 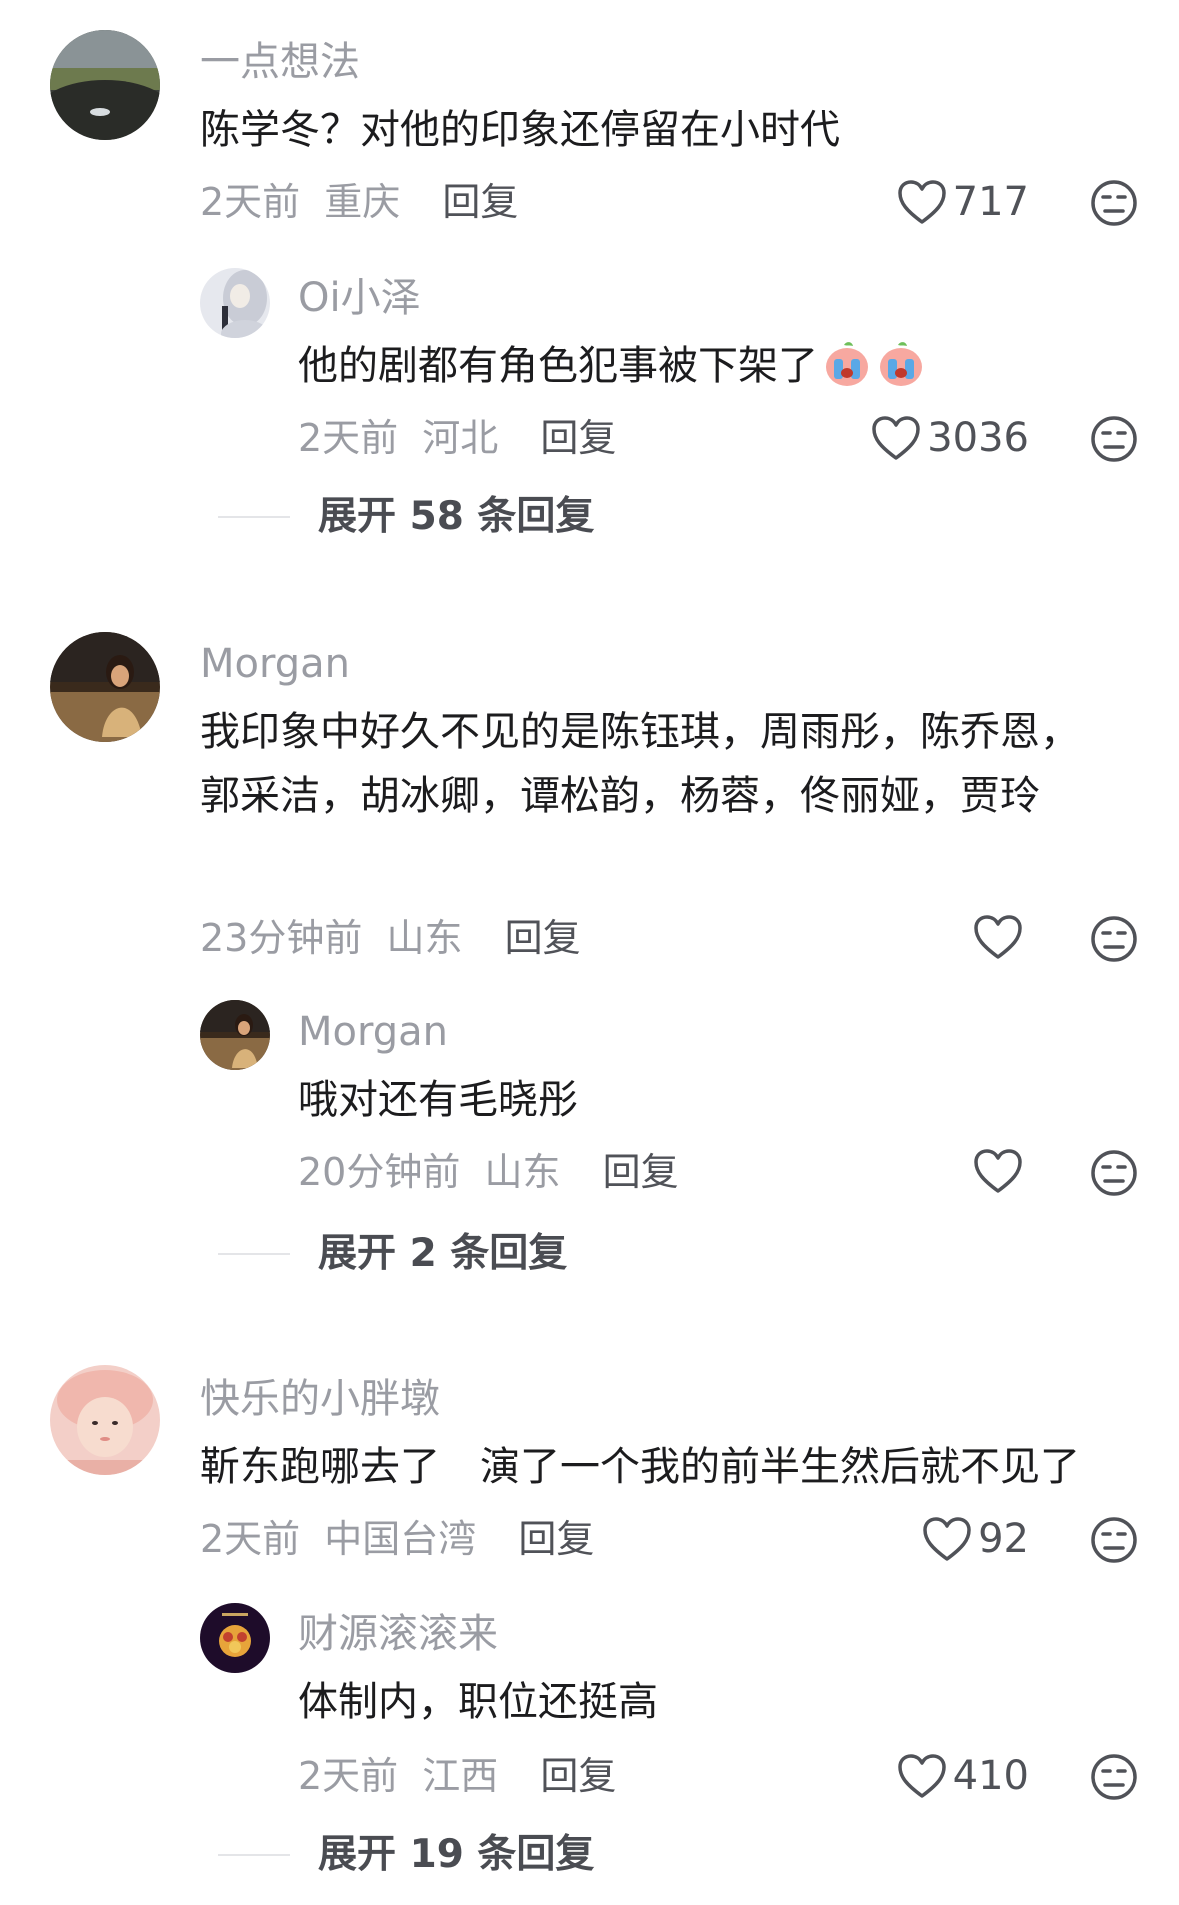 What do you see at coordinates (478, 1702) in the screenshot?
I see `comment-text: 体制内，职位还挺高` at bounding box center [478, 1702].